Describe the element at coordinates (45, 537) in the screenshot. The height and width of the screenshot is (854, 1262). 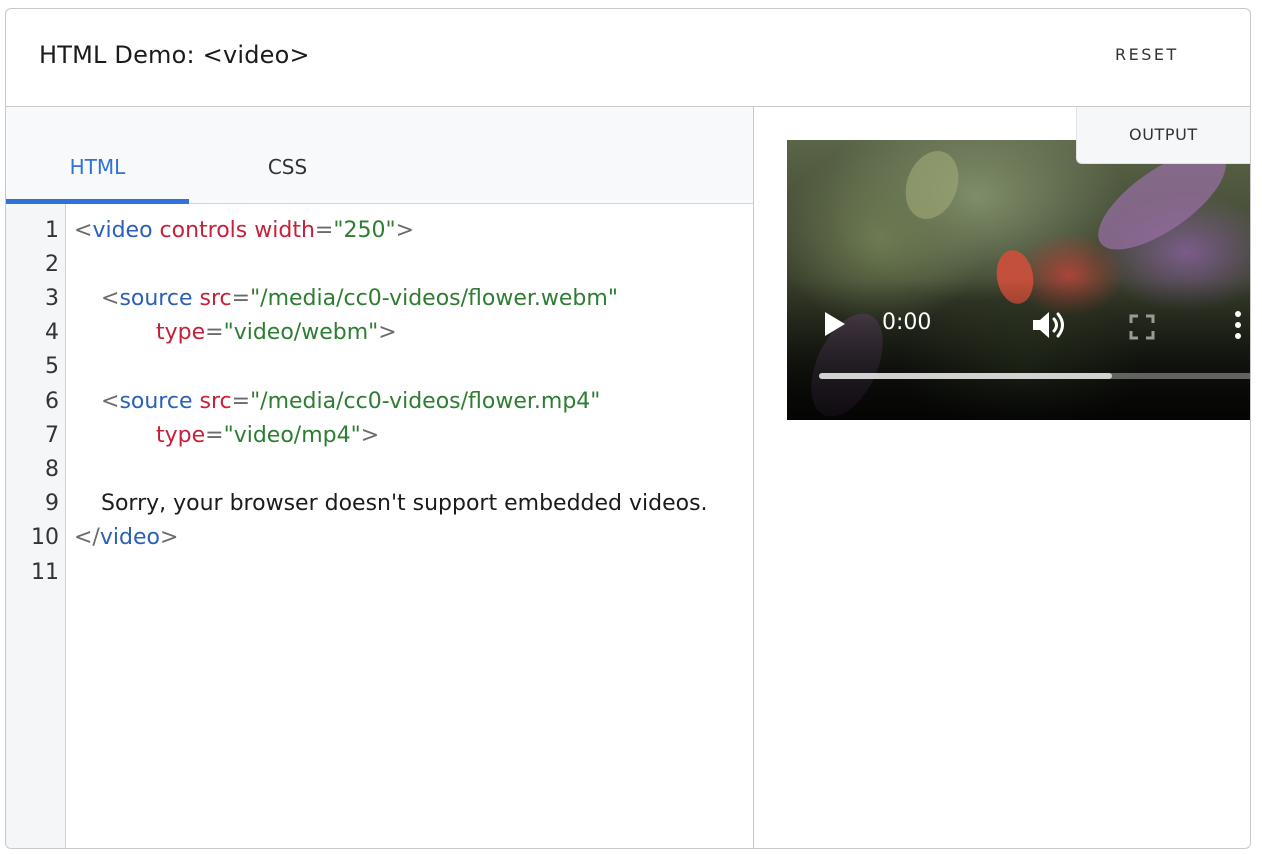
I see `line-number: 10` at that location.